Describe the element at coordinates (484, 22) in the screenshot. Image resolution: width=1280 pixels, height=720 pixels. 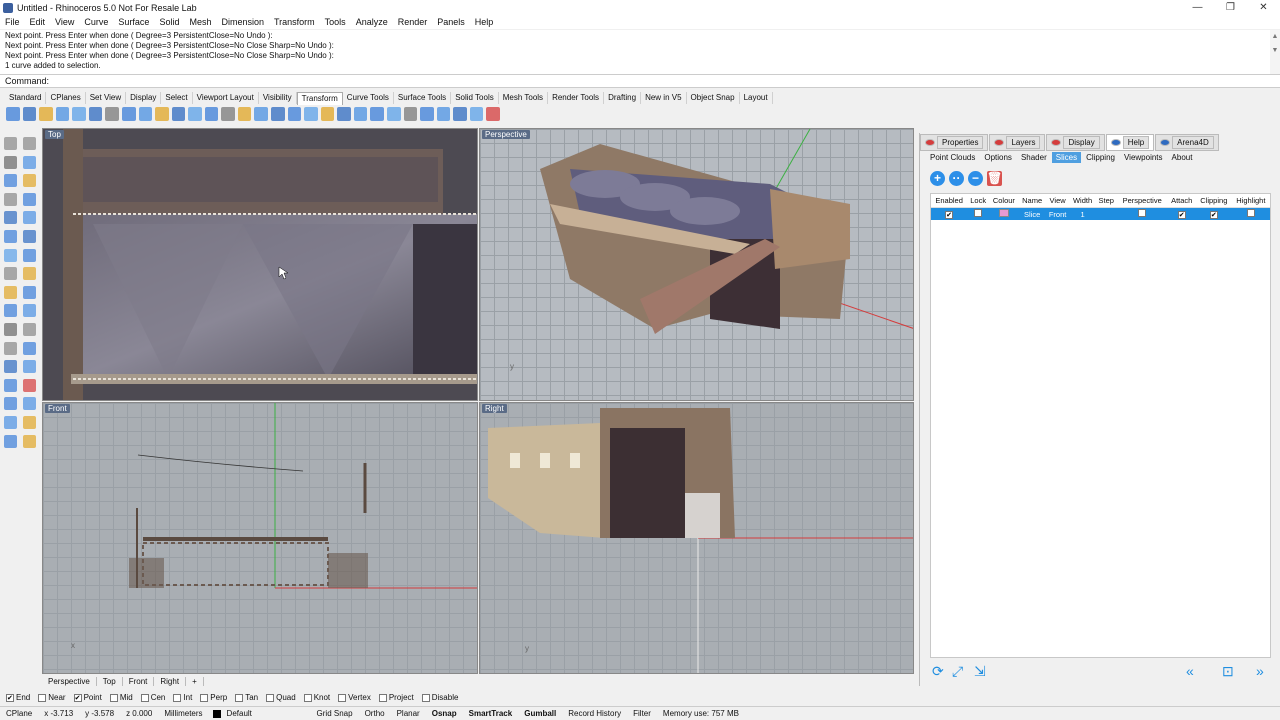
I see `menu-help: Help` at that location.